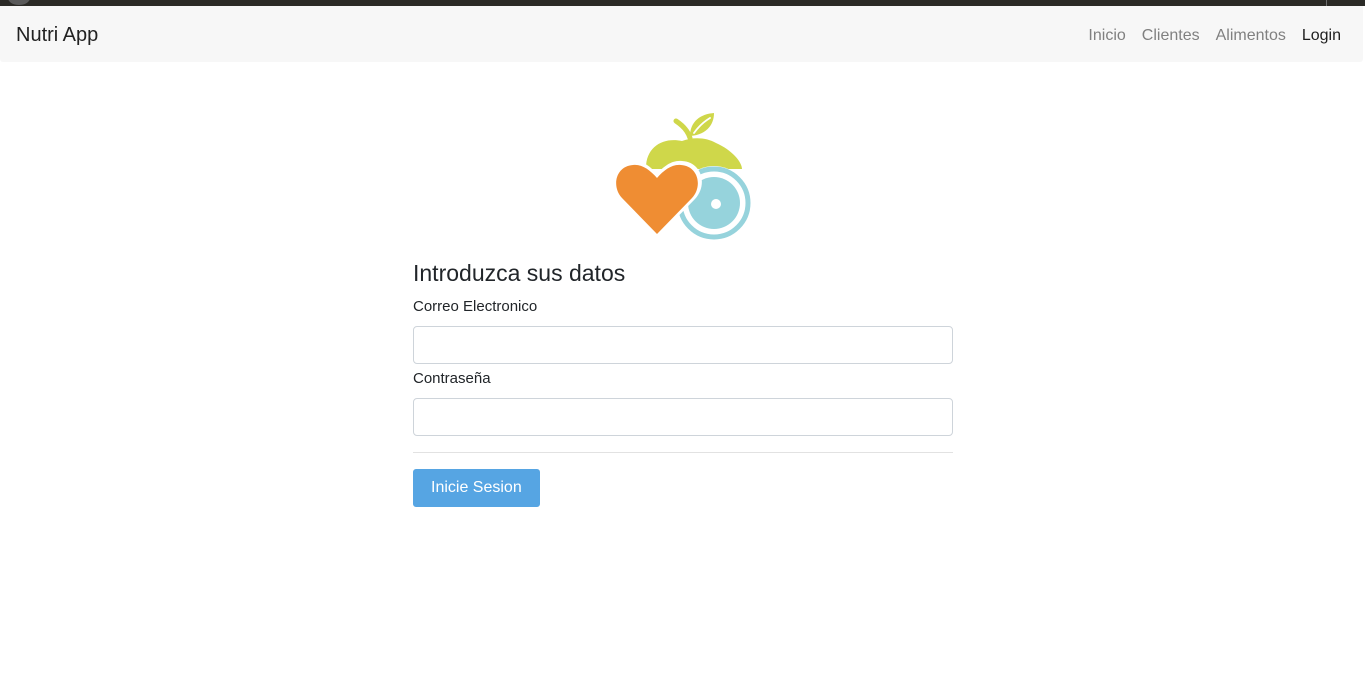  What do you see at coordinates (475, 306) in the screenshot?
I see `email-label: Correo Electronico` at bounding box center [475, 306].